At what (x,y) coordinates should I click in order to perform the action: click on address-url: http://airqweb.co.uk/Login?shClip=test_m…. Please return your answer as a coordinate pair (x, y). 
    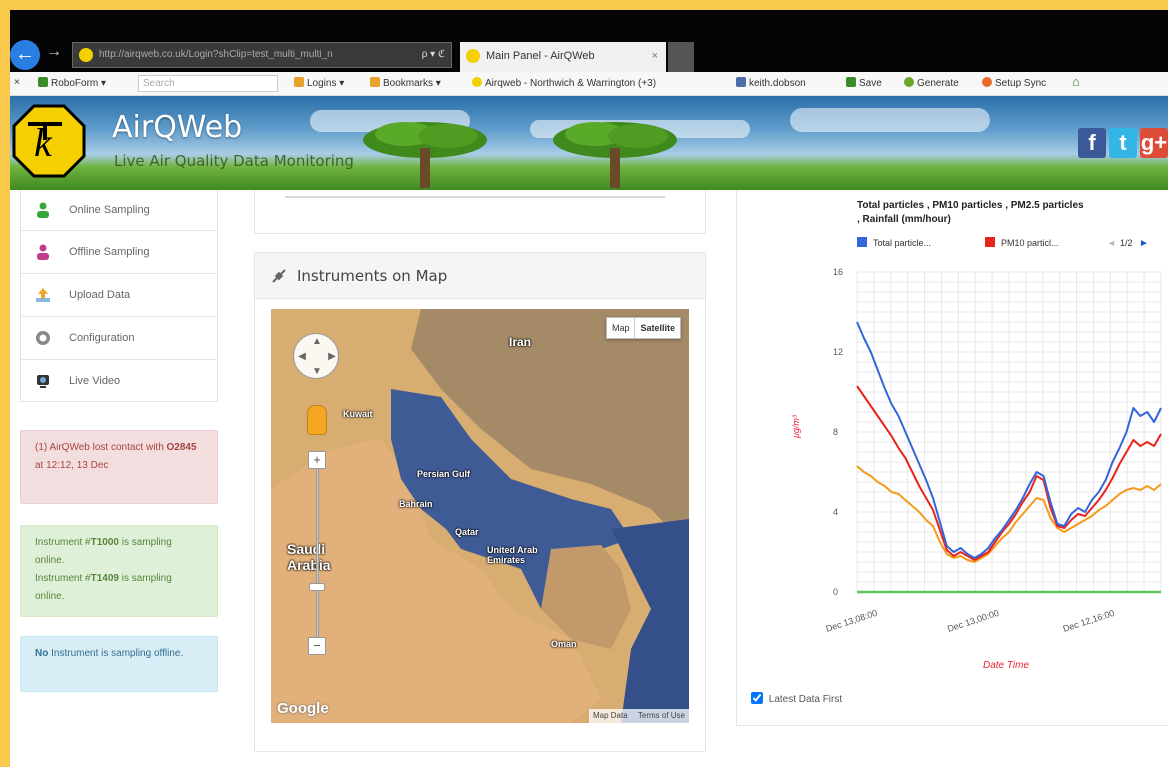
    Looking at the image, I should click on (216, 54).